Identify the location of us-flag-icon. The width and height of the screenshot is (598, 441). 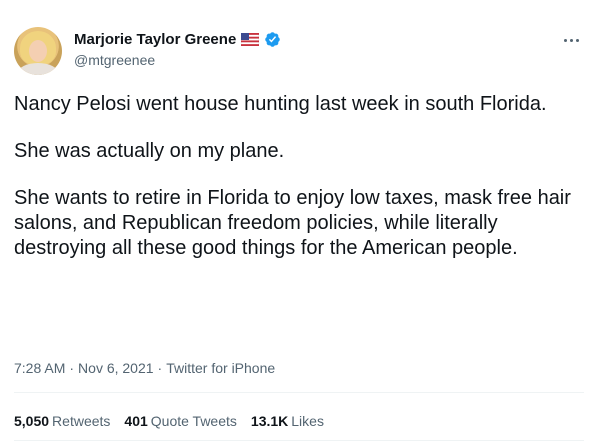
(250, 39).